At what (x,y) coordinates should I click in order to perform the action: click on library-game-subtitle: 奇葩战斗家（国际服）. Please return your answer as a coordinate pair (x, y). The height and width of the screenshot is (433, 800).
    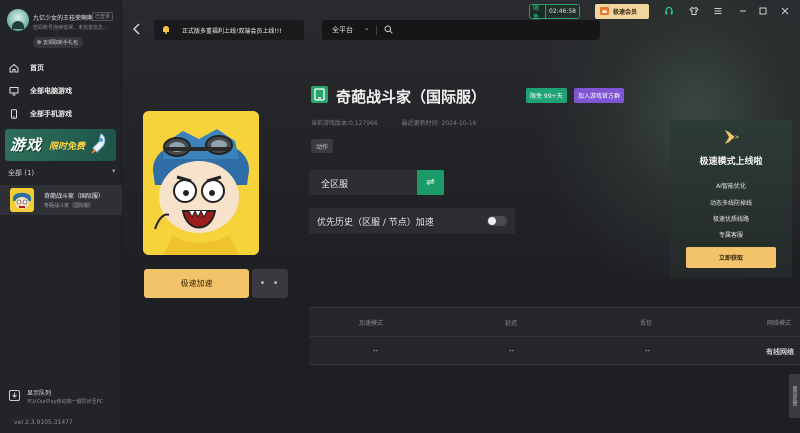
    Looking at the image, I should click on (69, 206).